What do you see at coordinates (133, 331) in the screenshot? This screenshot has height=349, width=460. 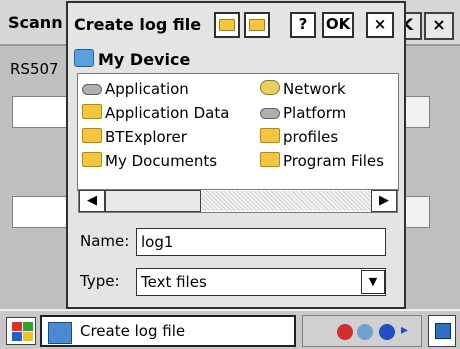 I see `task-label: Create log file` at bounding box center [133, 331].